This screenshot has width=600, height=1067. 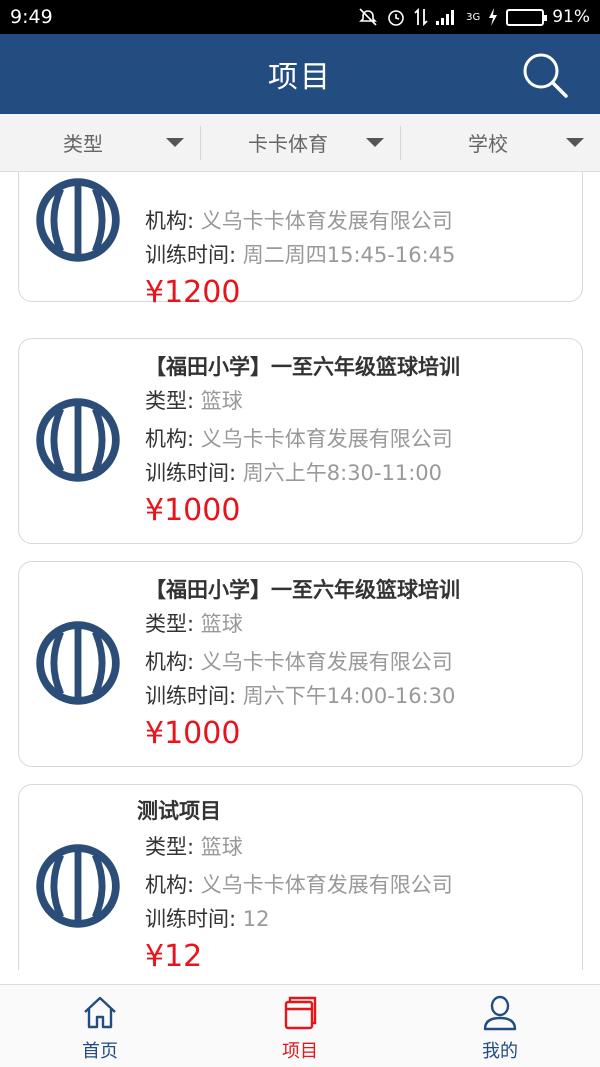 I want to click on search-icon, so click(x=545, y=75).